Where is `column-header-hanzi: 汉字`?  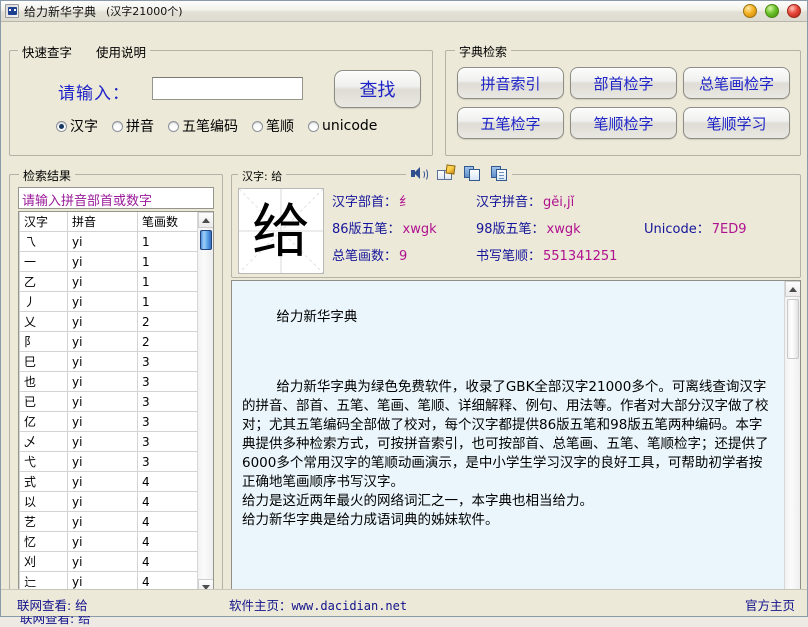 column-header-hanzi: 汉字 is located at coordinates (43, 222).